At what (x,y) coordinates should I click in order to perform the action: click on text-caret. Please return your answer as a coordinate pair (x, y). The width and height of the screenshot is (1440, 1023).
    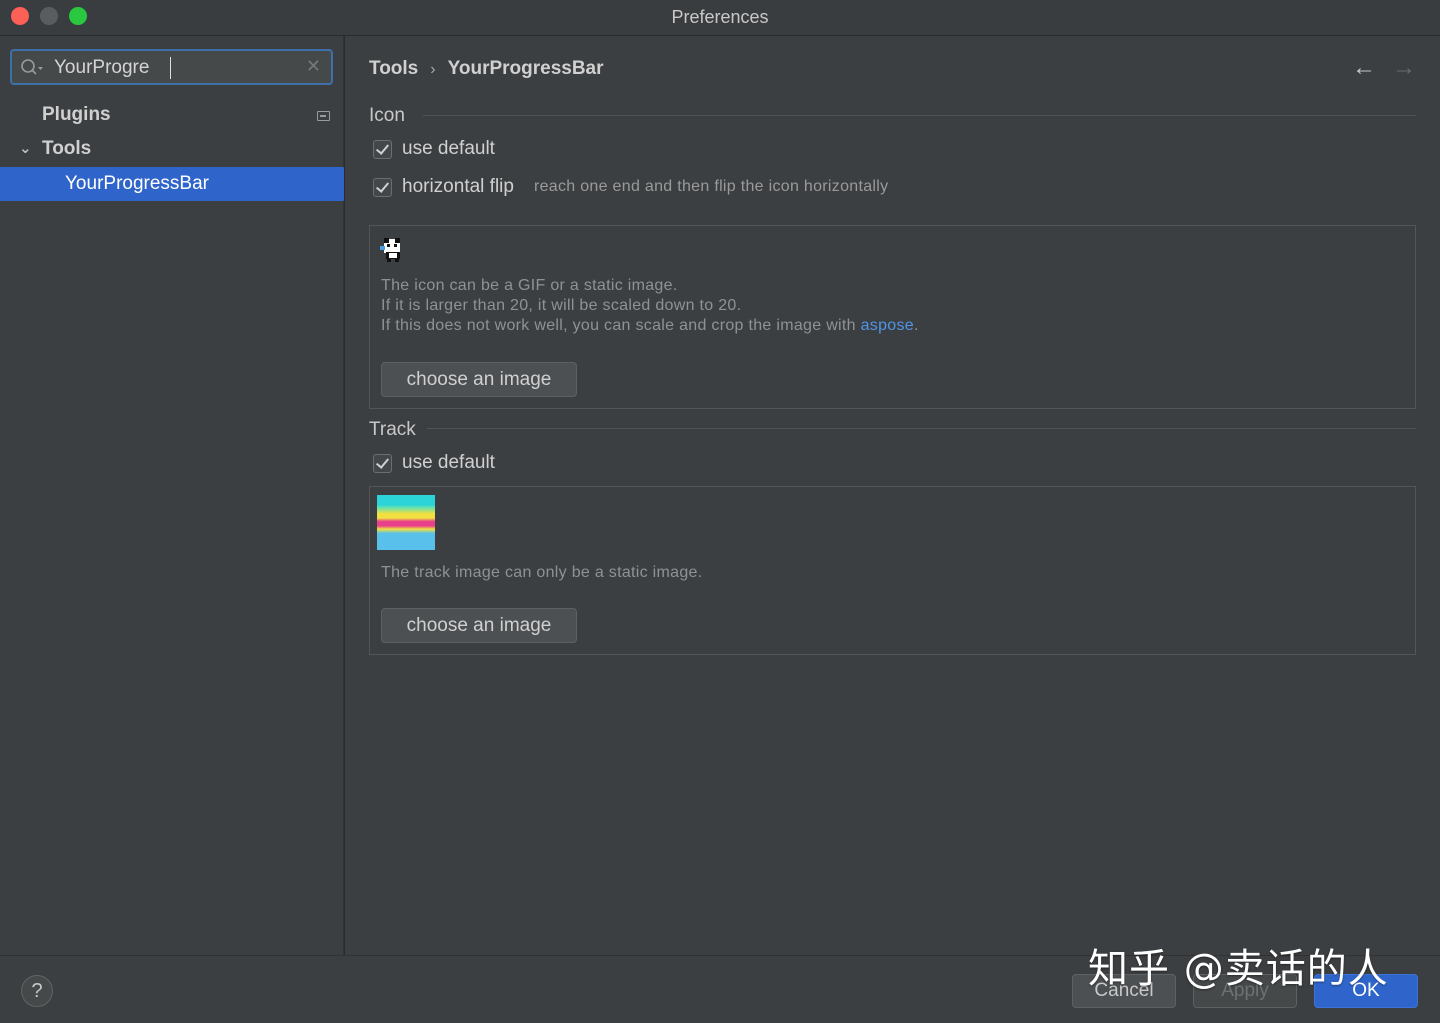
    Looking at the image, I should click on (170, 68).